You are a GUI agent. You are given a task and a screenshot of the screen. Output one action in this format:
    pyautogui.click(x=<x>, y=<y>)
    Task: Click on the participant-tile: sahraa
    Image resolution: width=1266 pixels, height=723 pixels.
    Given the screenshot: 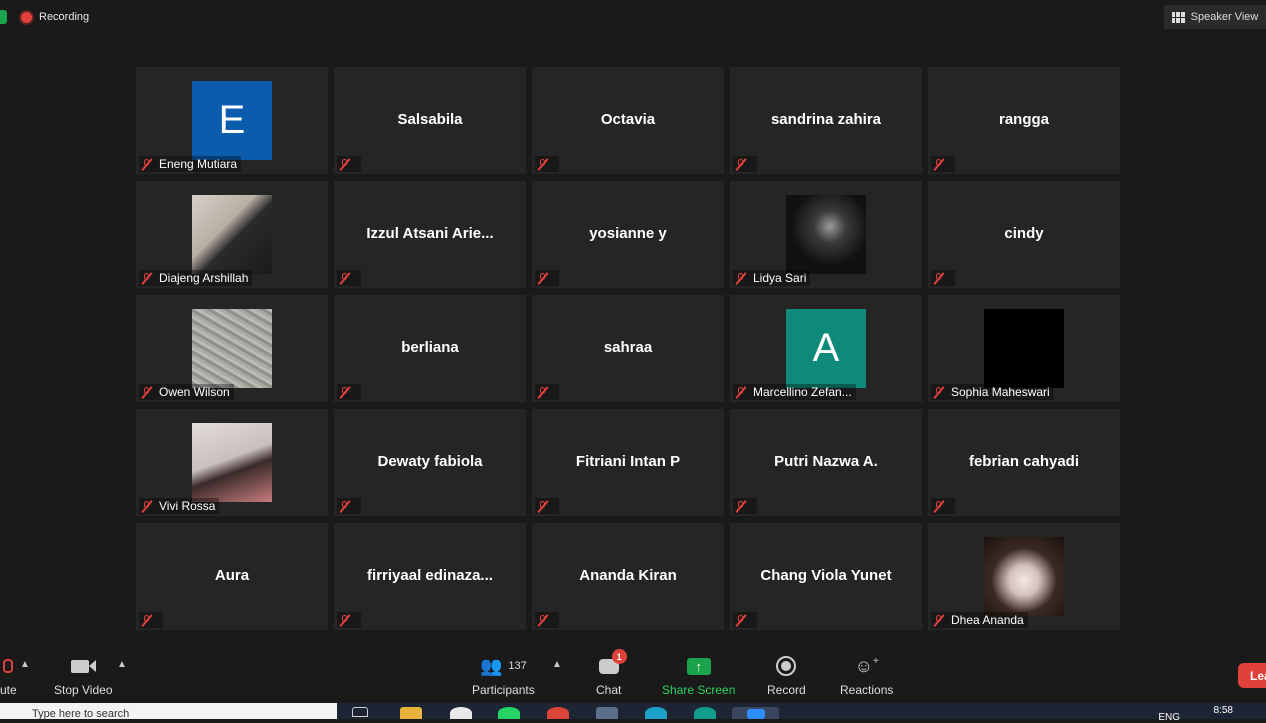 What is the action you would take?
    pyautogui.click(x=628, y=348)
    